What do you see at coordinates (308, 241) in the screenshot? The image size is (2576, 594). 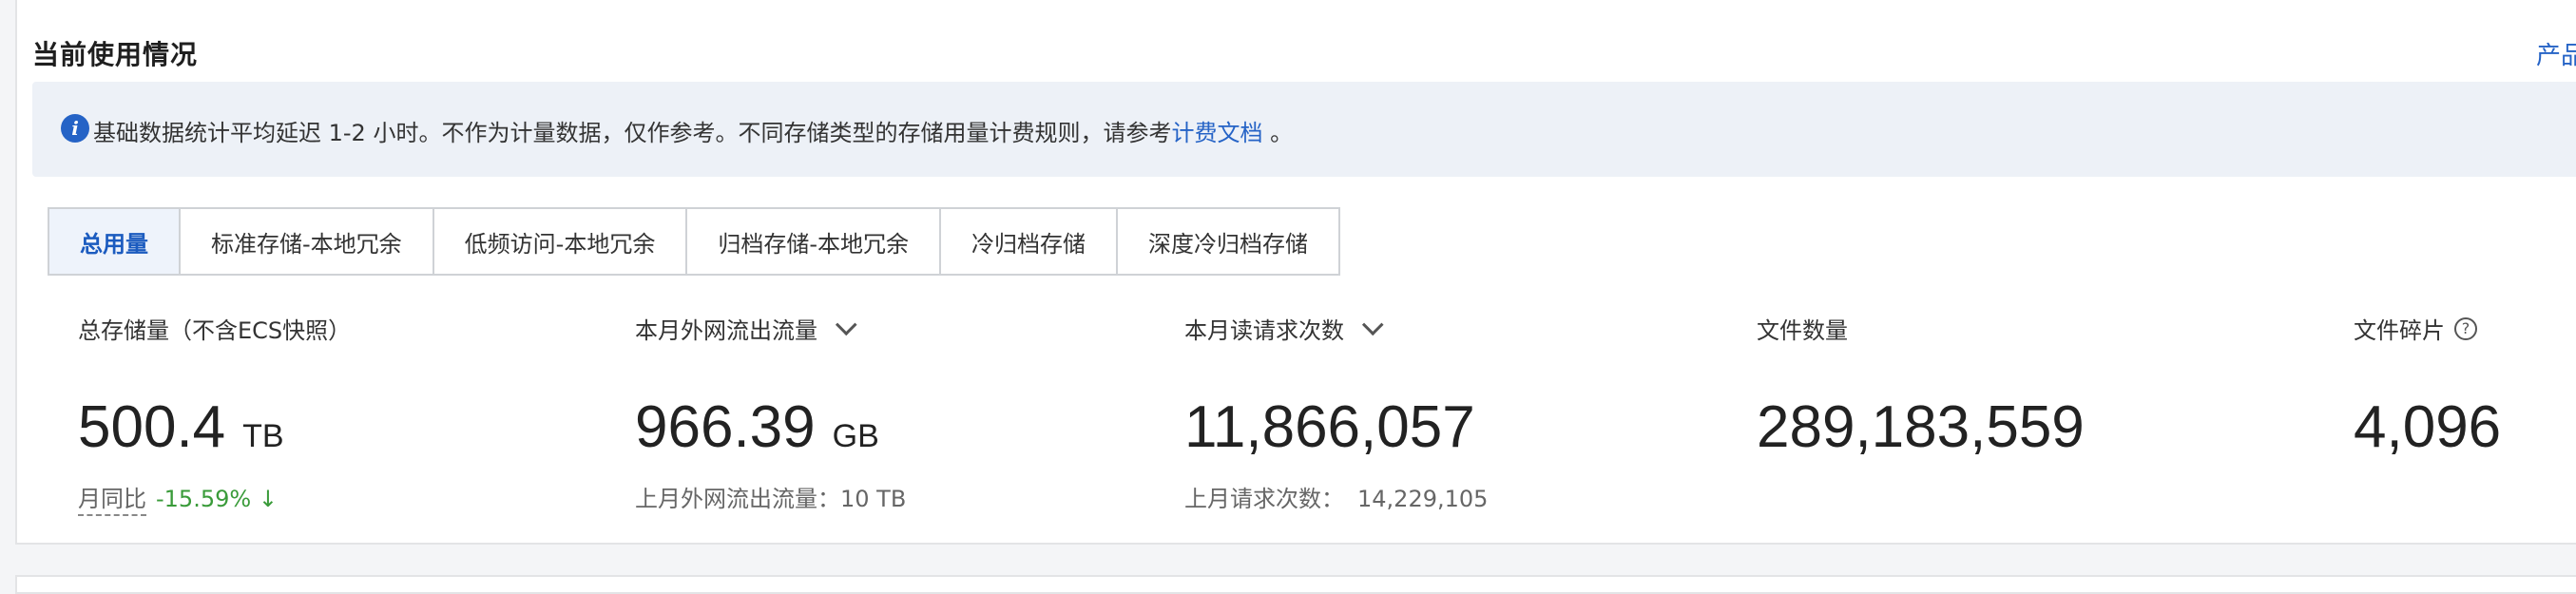 I see `tab-standard-lrs: 标准存储-本地冗余` at bounding box center [308, 241].